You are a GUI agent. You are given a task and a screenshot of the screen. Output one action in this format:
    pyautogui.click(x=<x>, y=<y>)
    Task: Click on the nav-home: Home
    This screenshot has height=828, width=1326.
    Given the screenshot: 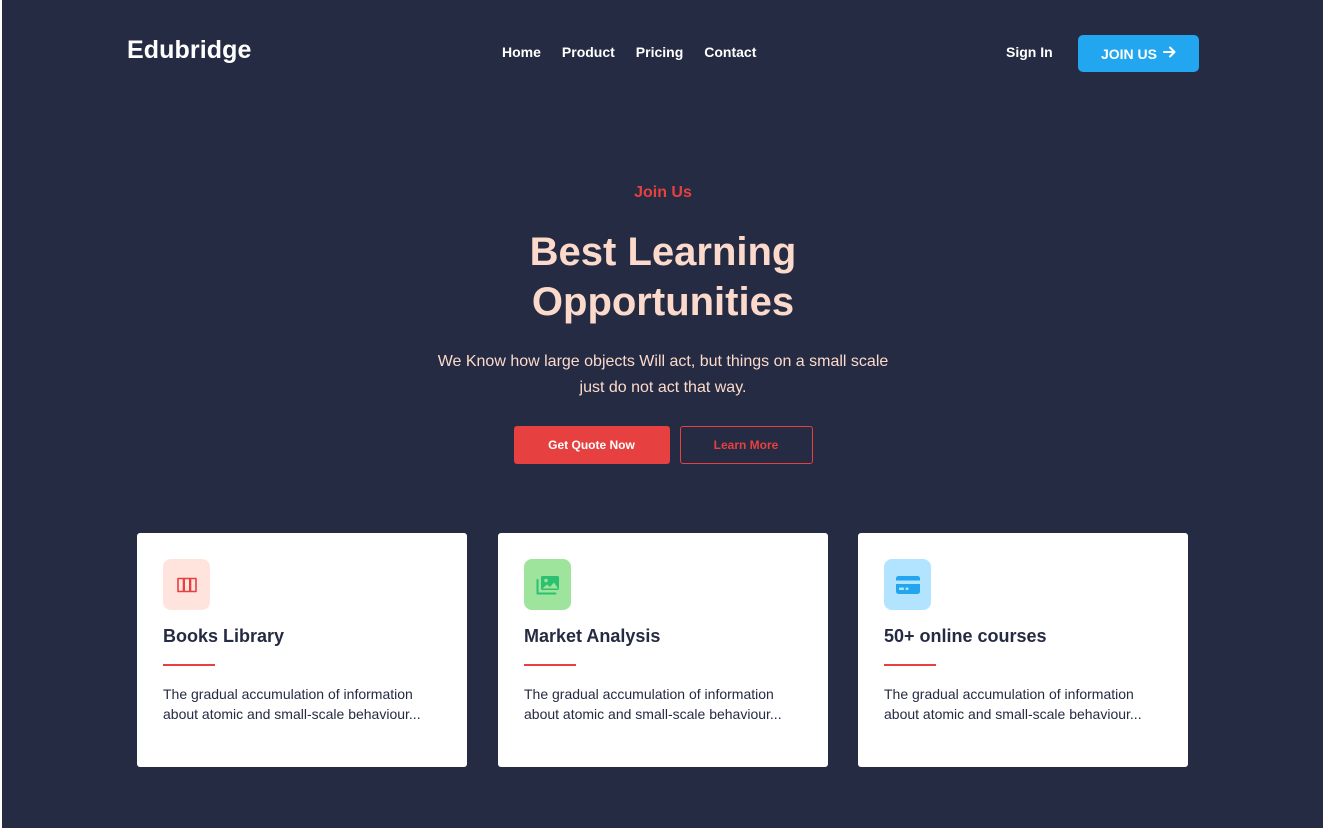 What is the action you would take?
    pyautogui.click(x=521, y=52)
    